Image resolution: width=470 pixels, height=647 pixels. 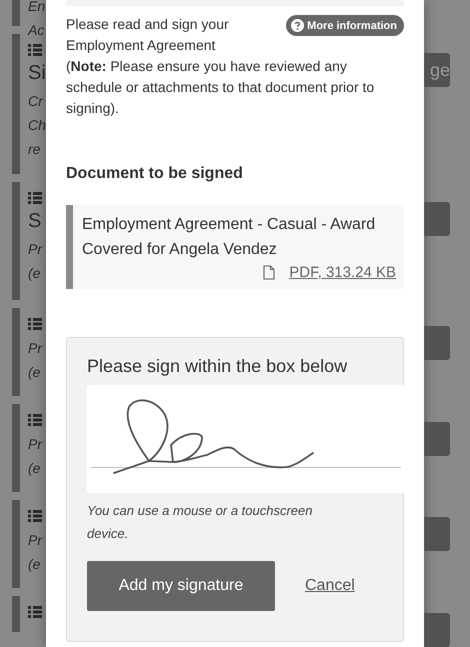 What do you see at coordinates (345, 25) in the screenshot?
I see `more-information-button: More information` at bounding box center [345, 25].